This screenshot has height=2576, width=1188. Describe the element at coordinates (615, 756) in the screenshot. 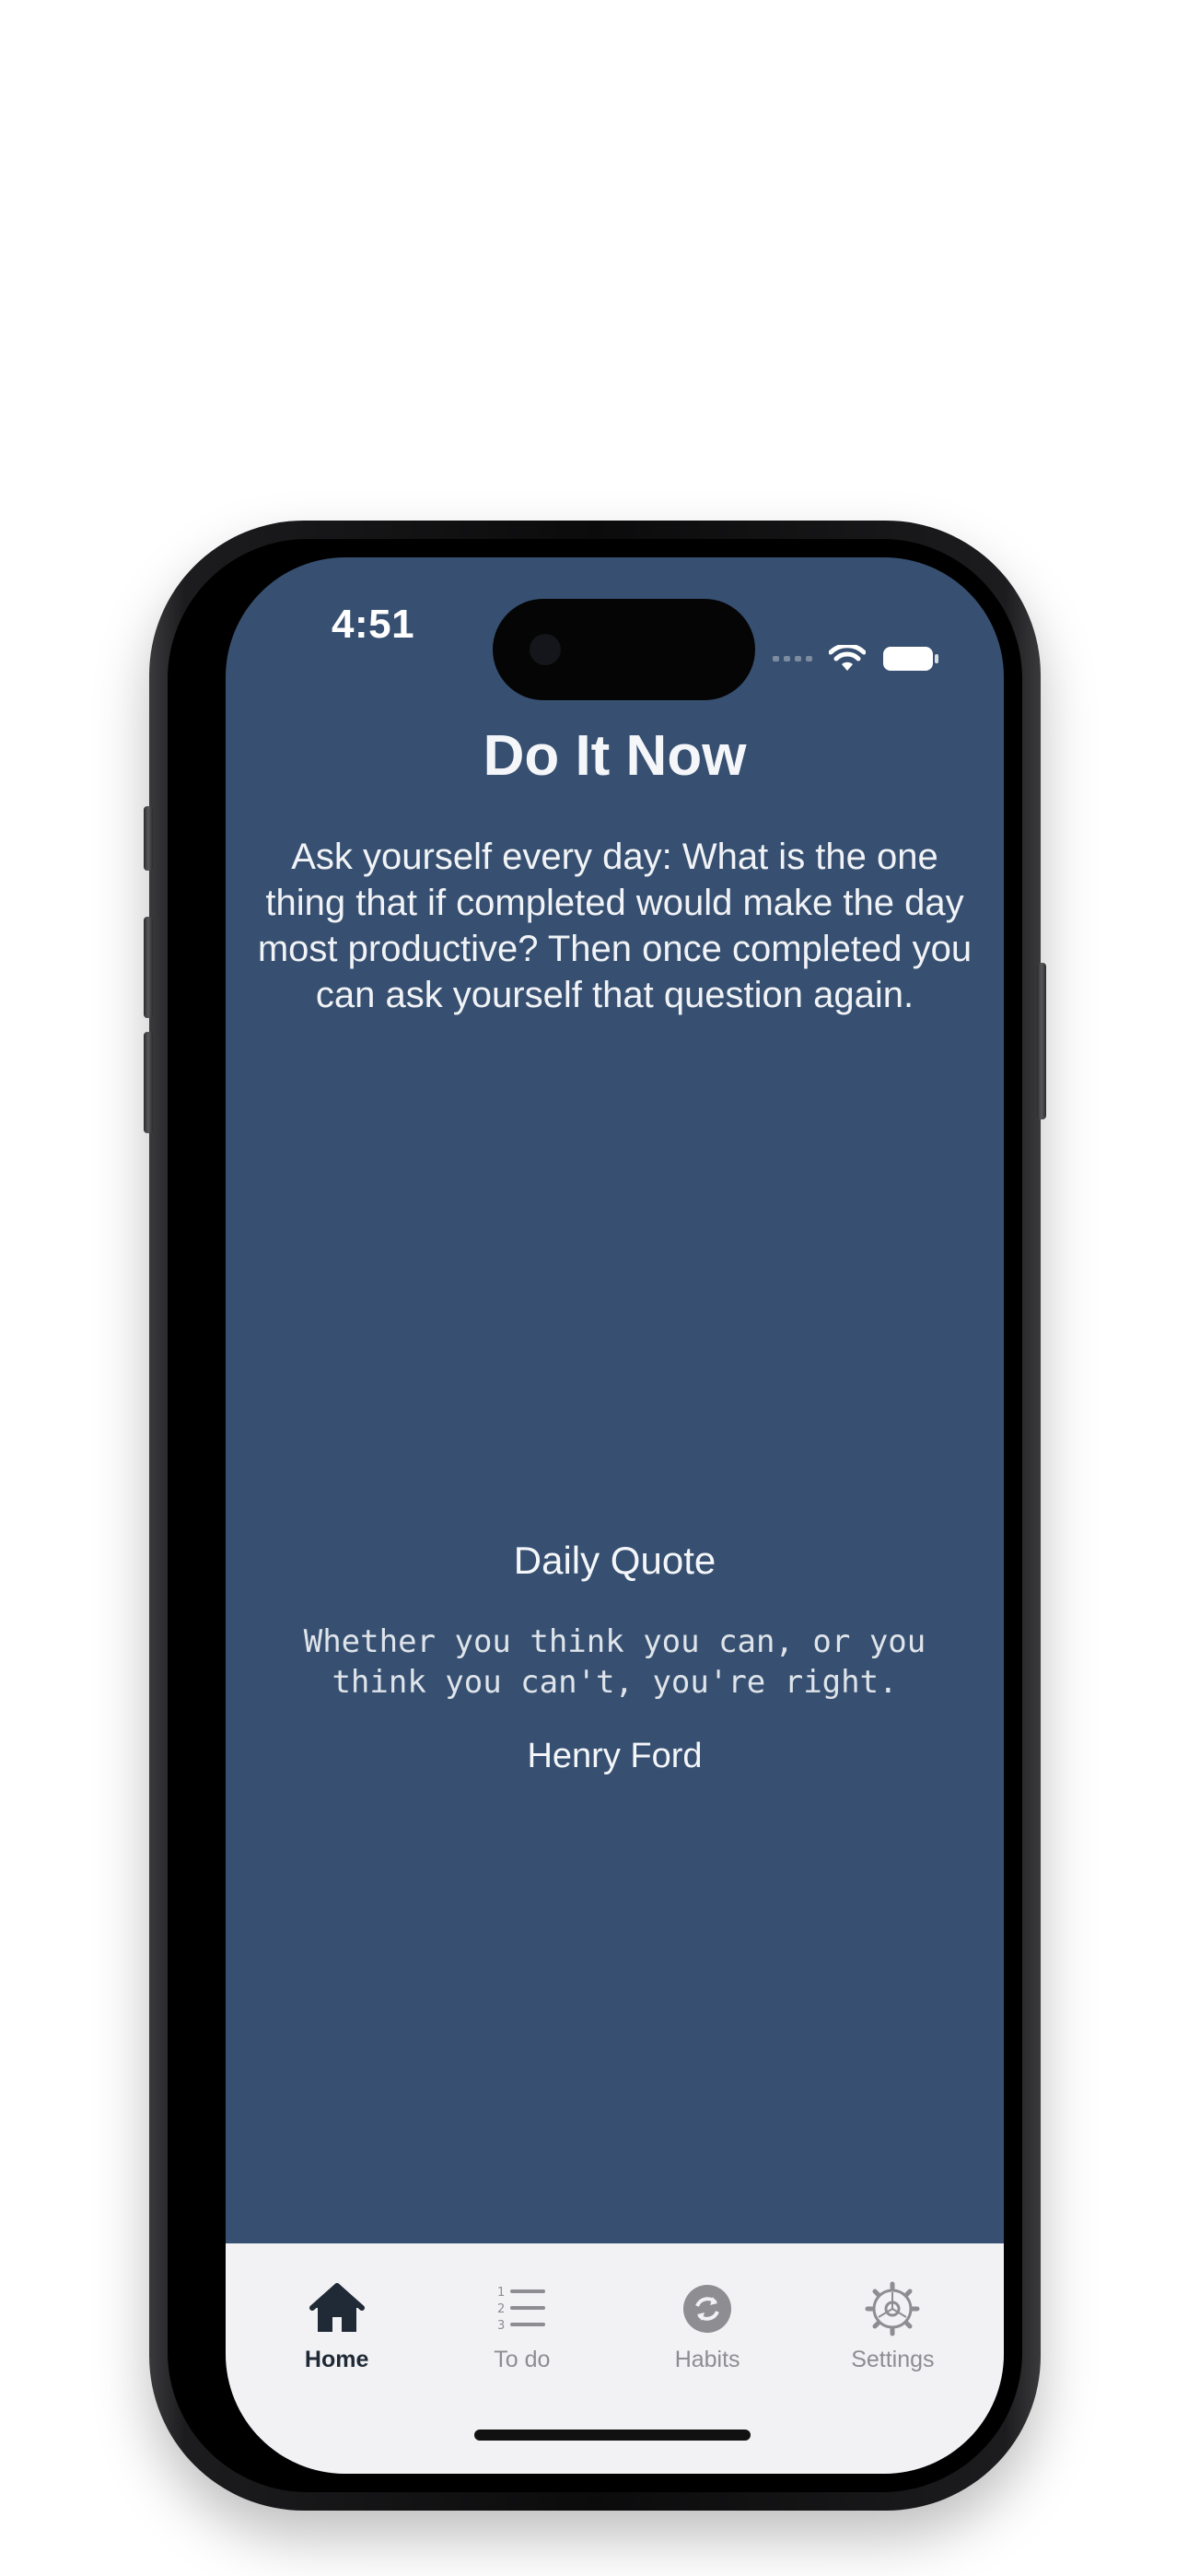

I see `page-title: Do It Now` at that location.